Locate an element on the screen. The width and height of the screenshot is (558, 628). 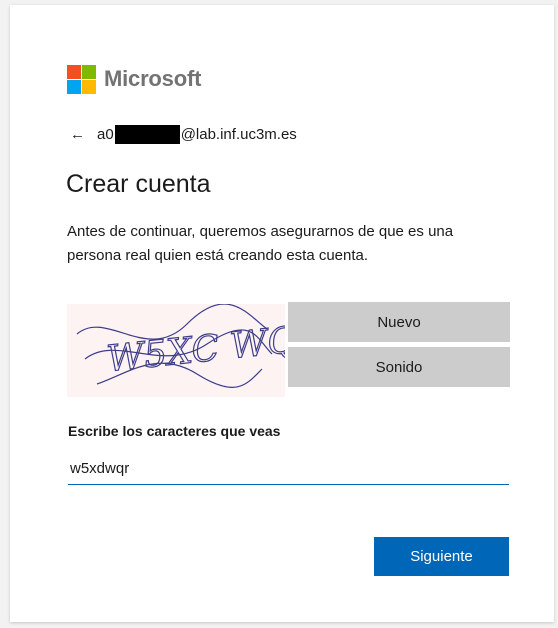
new-captcha-button: Nuevo is located at coordinates (399, 322).